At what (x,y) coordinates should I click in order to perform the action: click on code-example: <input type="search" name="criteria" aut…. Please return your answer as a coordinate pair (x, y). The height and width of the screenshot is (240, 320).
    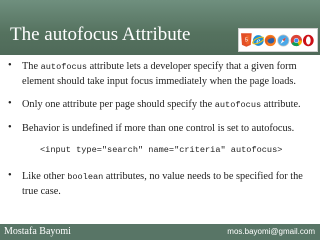
    Looking at the image, I should click on (161, 150).